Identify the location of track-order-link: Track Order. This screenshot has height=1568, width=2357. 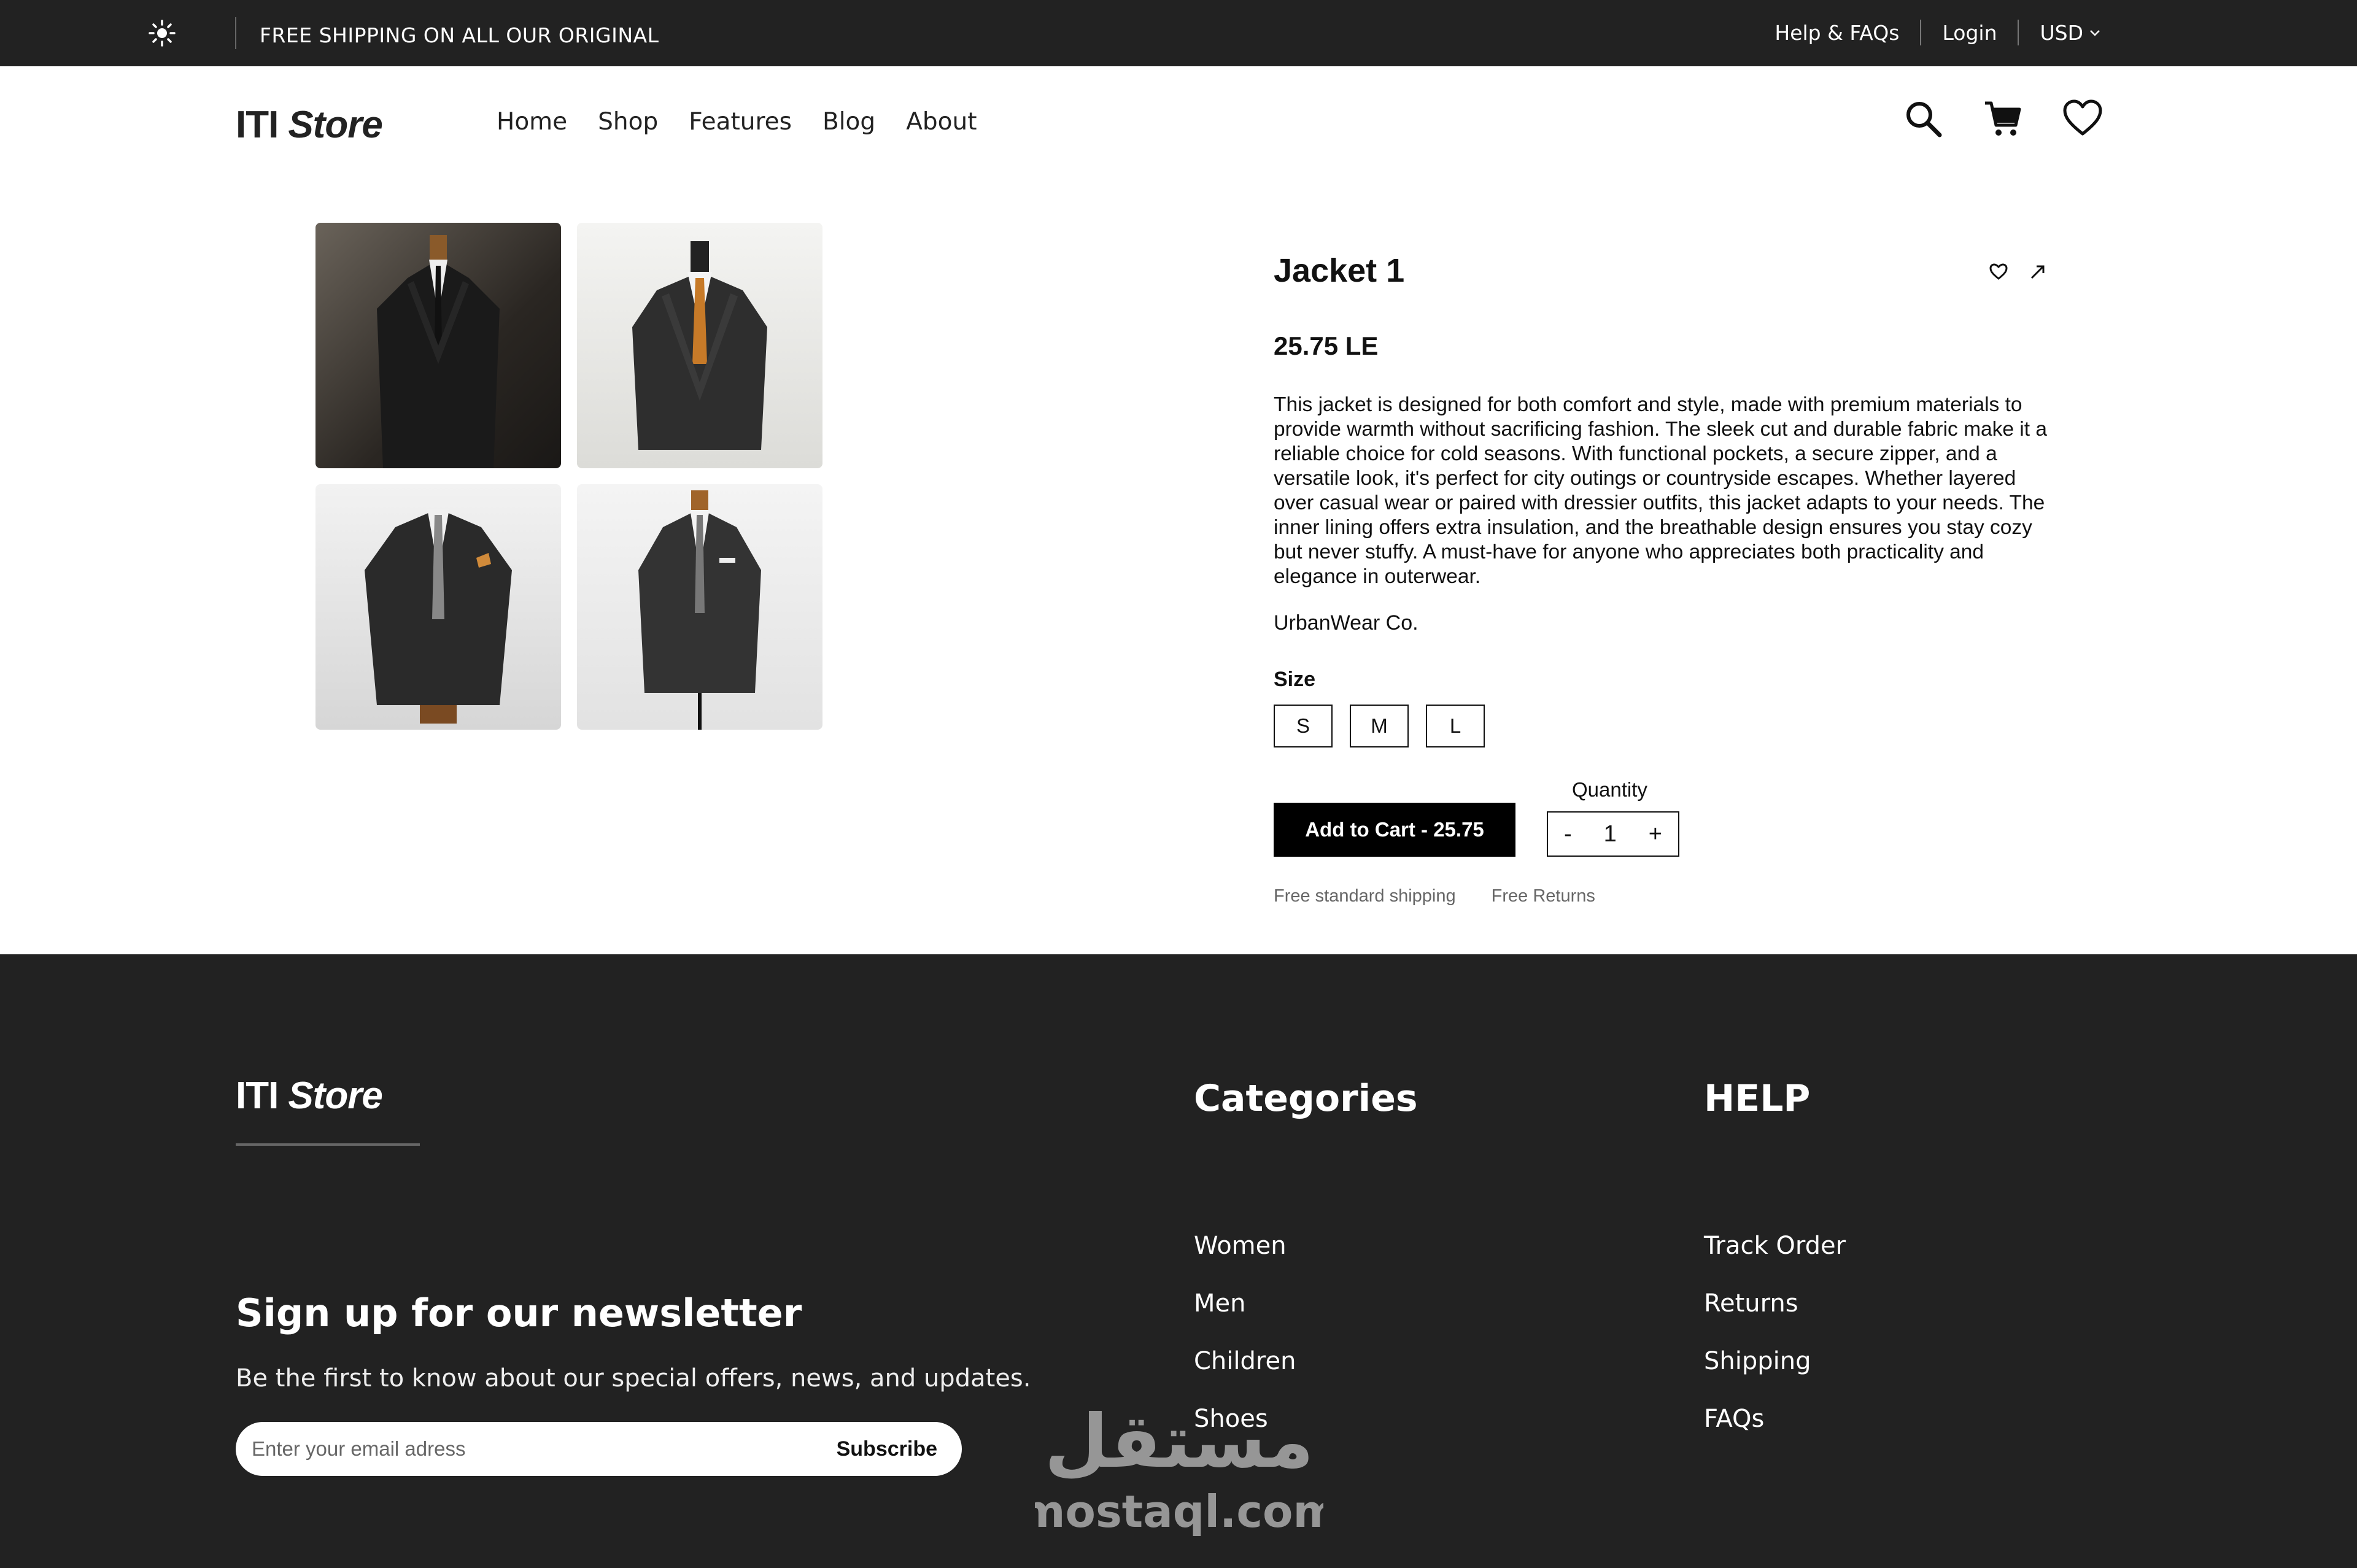
(1775, 1246).